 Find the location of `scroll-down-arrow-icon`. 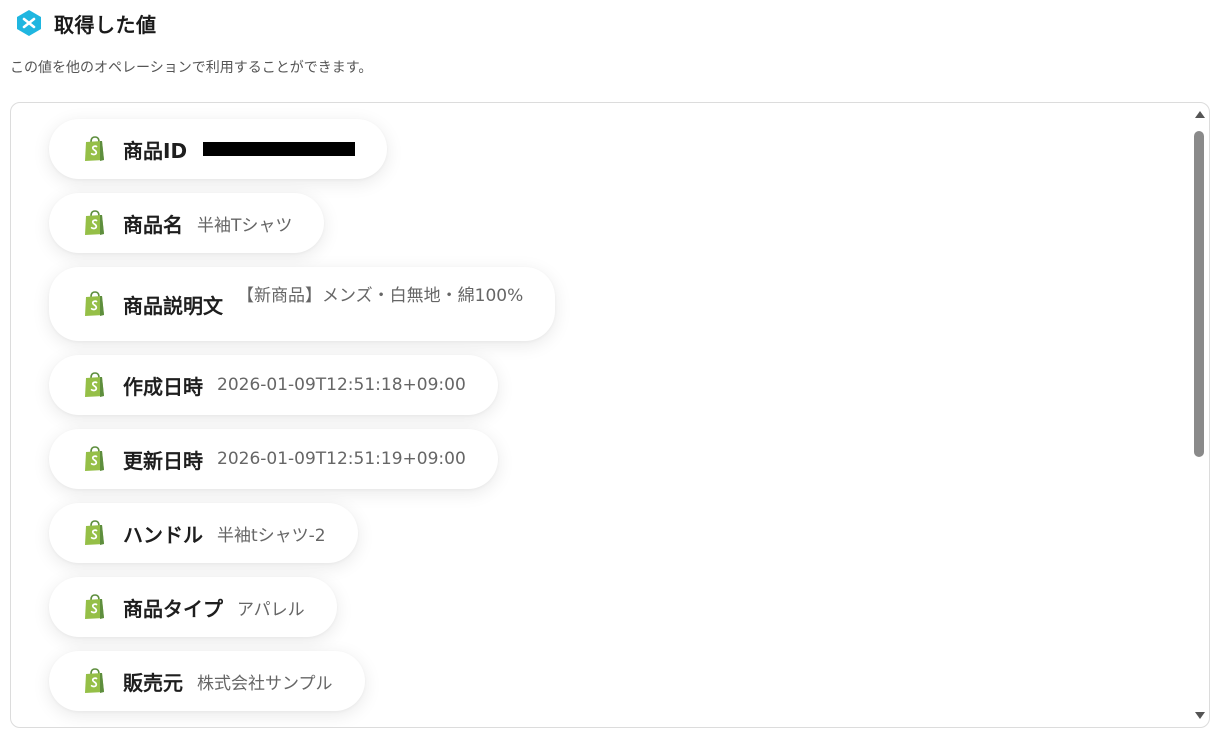

scroll-down-arrow-icon is located at coordinates (1200, 715).